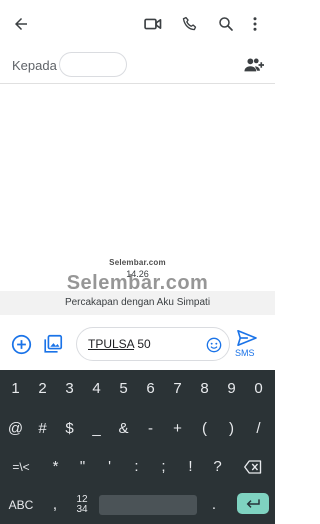 The width and height of the screenshot is (320, 524). Describe the element at coordinates (204, 429) in the screenshot. I see `key-open-paren: (` at that location.